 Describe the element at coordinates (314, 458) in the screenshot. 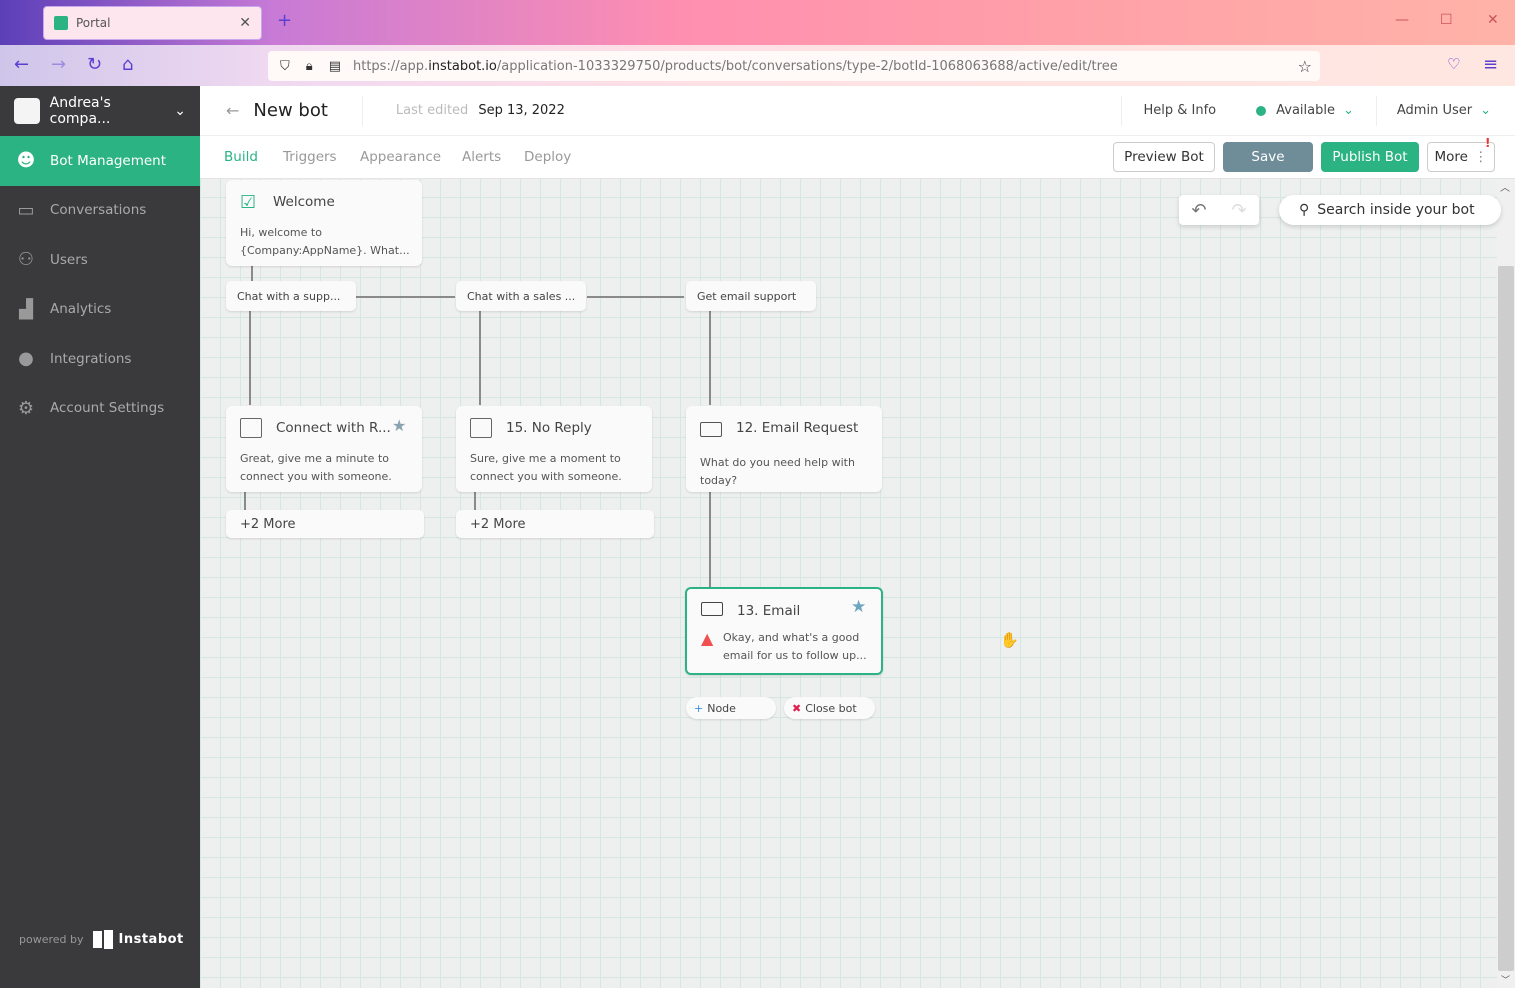

I see `node-body: Great, give me a minute to` at that location.